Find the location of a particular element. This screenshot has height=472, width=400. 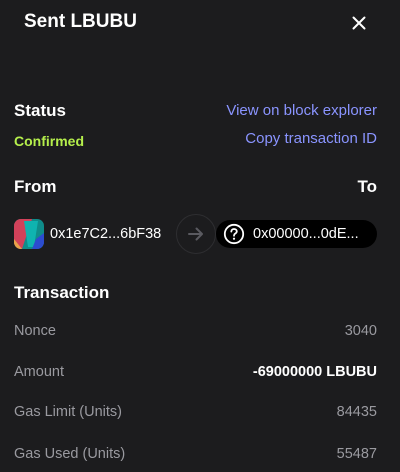

status-label: Status is located at coordinates (40, 110).